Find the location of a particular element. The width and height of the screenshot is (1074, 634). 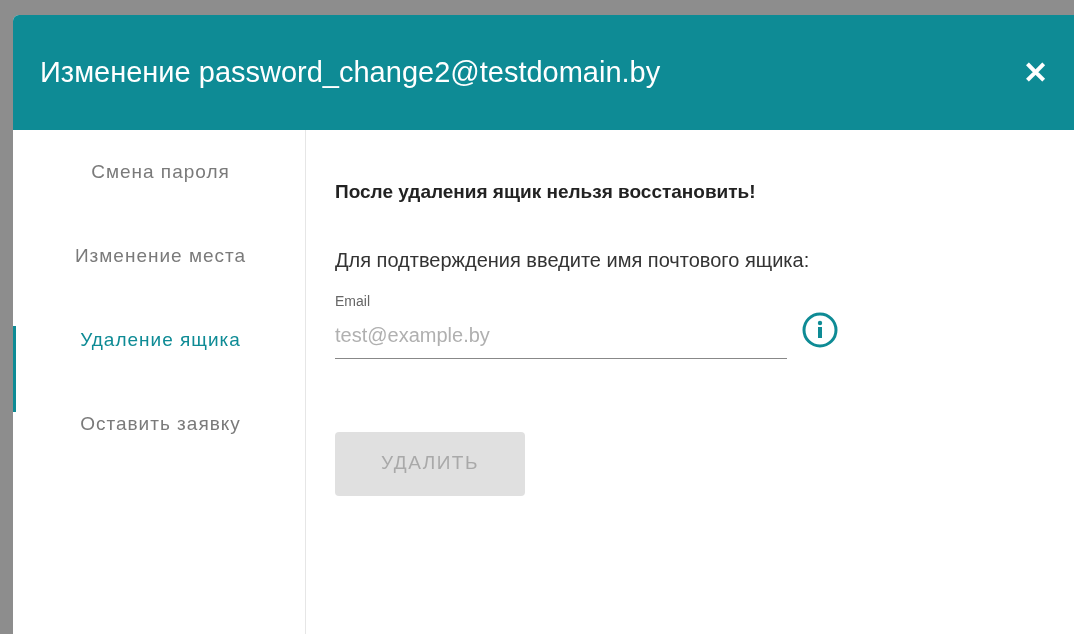

warning-text: После удаления ящик нельзя восстановить! is located at coordinates (546, 192).